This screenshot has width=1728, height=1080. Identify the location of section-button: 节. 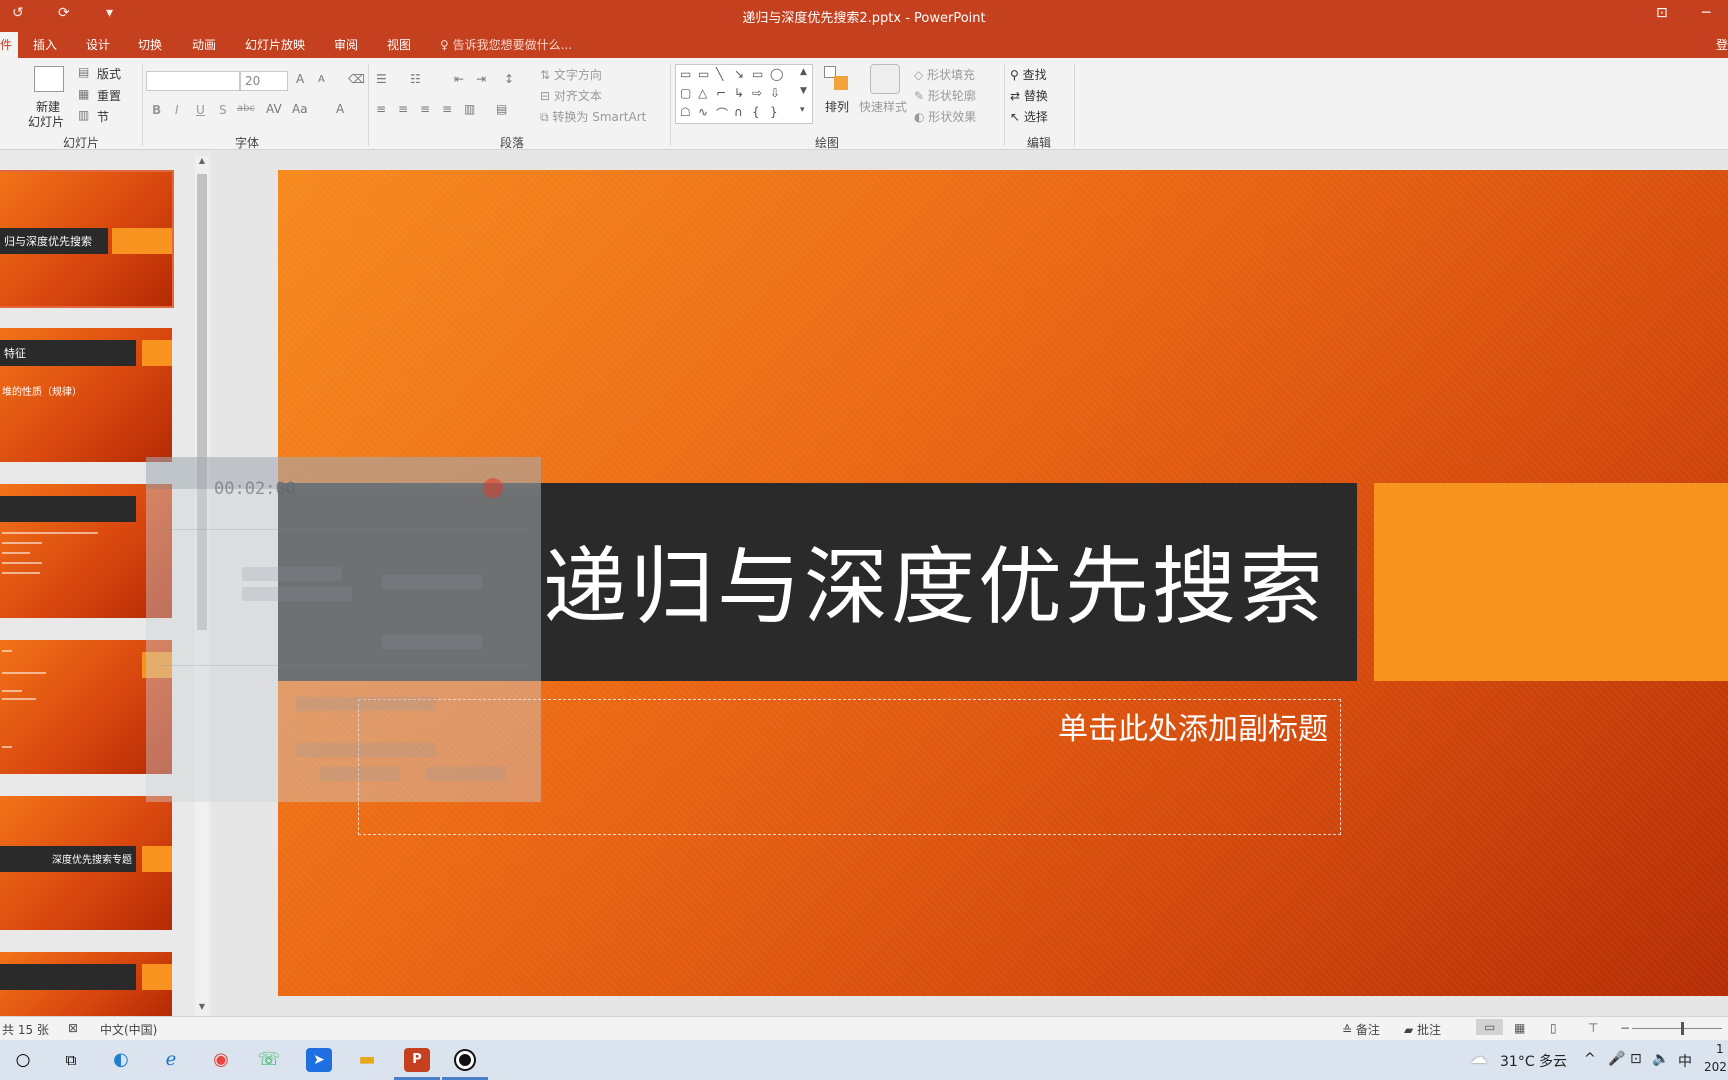
(103, 116).